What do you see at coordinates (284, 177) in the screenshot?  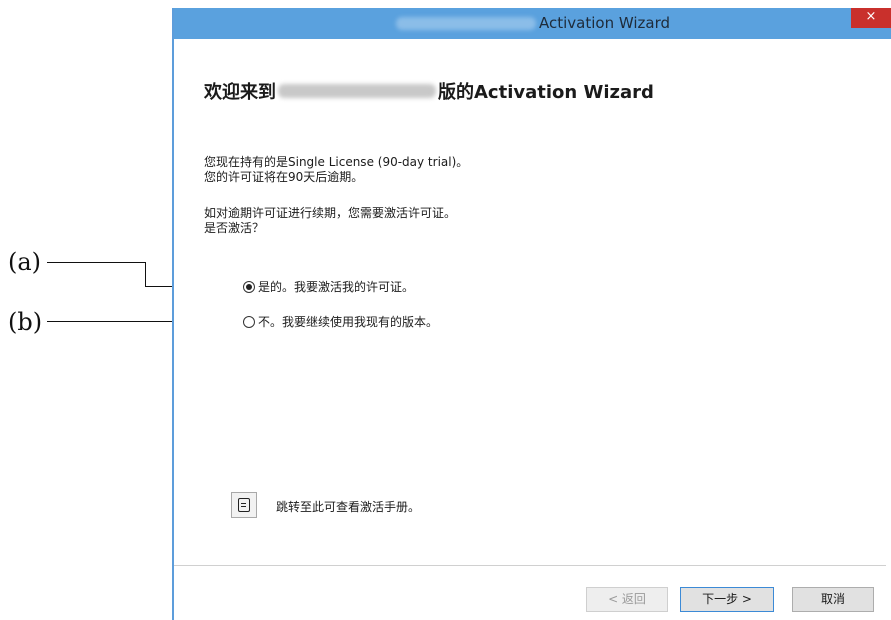 I see `license-line-2: 您的许可证将在90天后逾期。` at bounding box center [284, 177].